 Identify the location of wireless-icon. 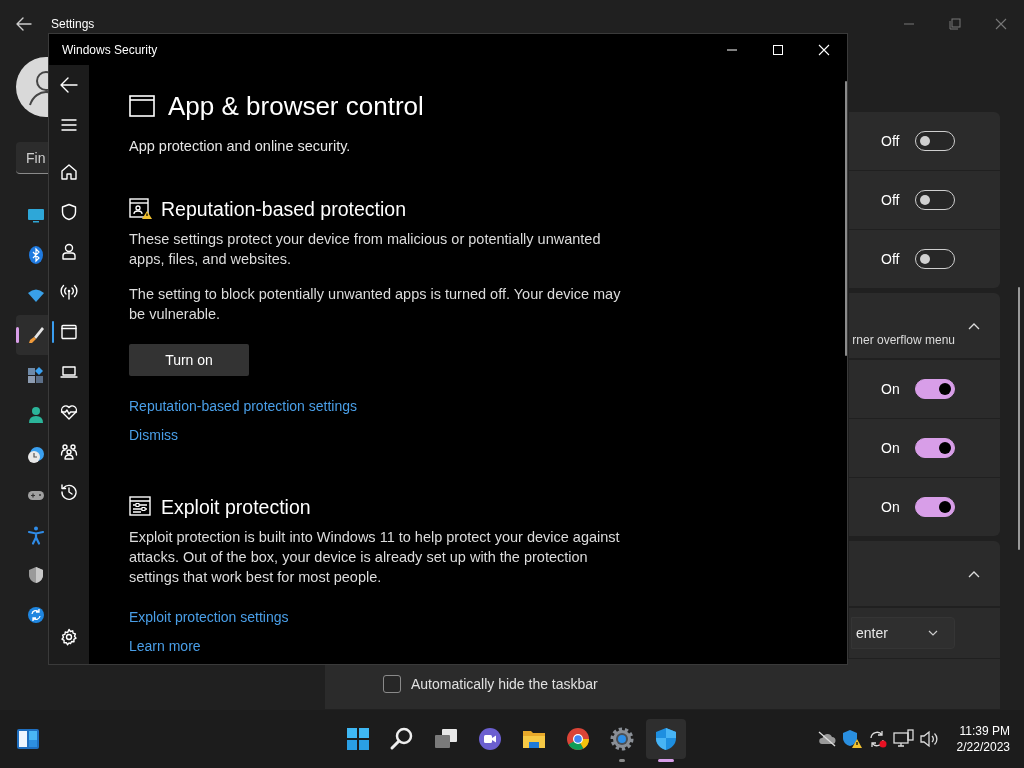
(69, 292).